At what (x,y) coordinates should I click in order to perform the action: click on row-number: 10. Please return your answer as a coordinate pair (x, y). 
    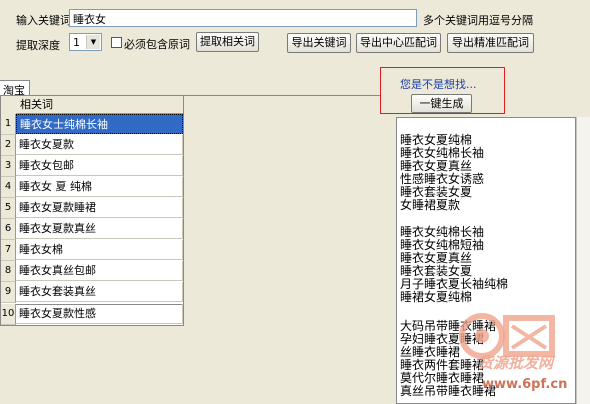
    Looking at the image, I should click on (8, 314).